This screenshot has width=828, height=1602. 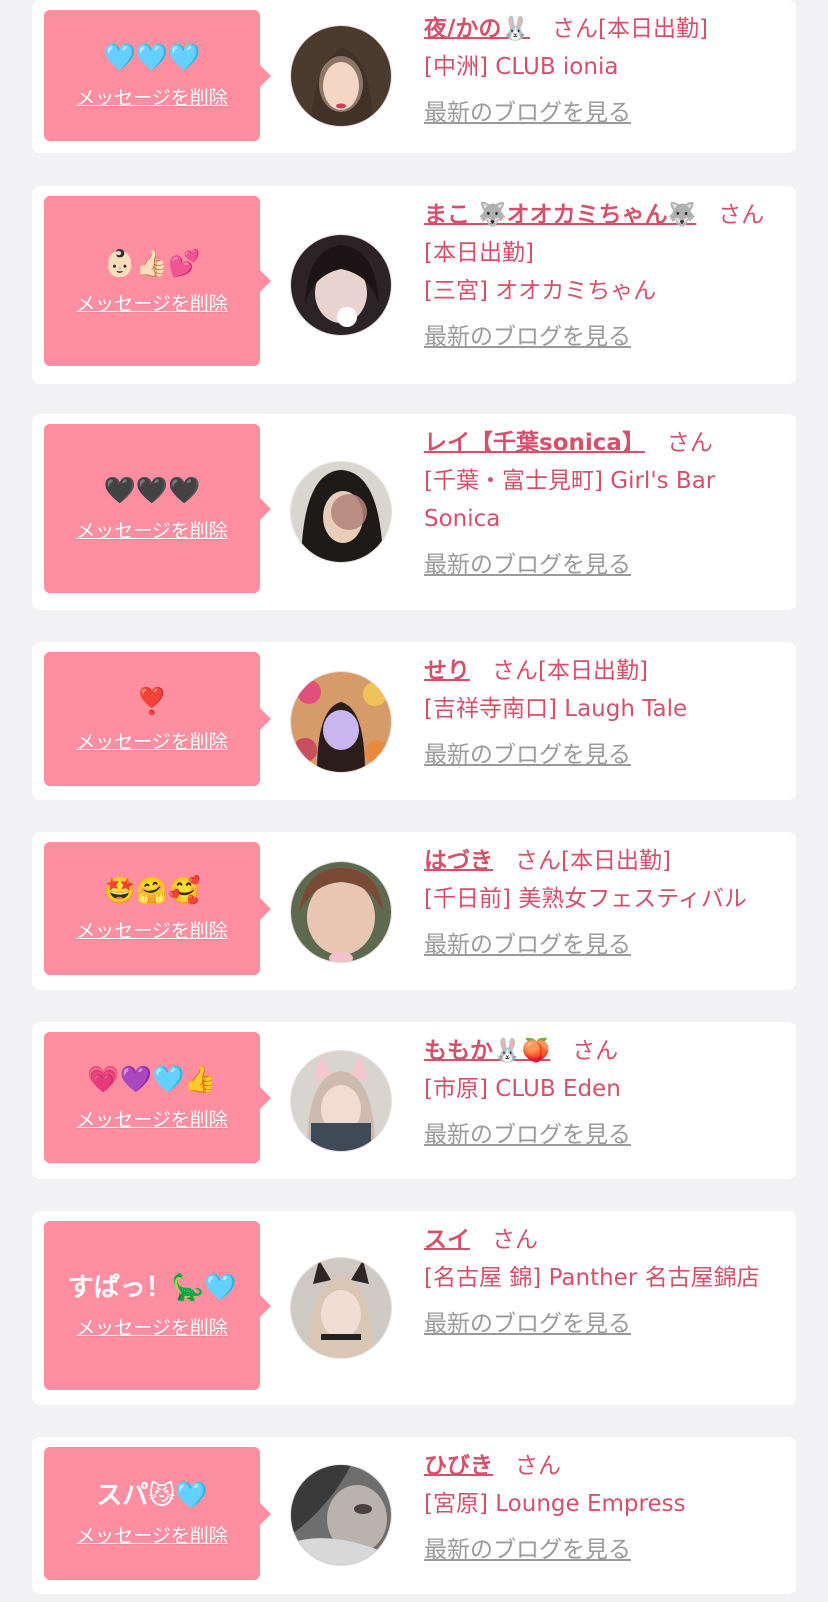 What do you see at coordinates (458, 1466) in the screenshot?
I see `user-name-link: ひびき` at bounding box center [458, 1466].